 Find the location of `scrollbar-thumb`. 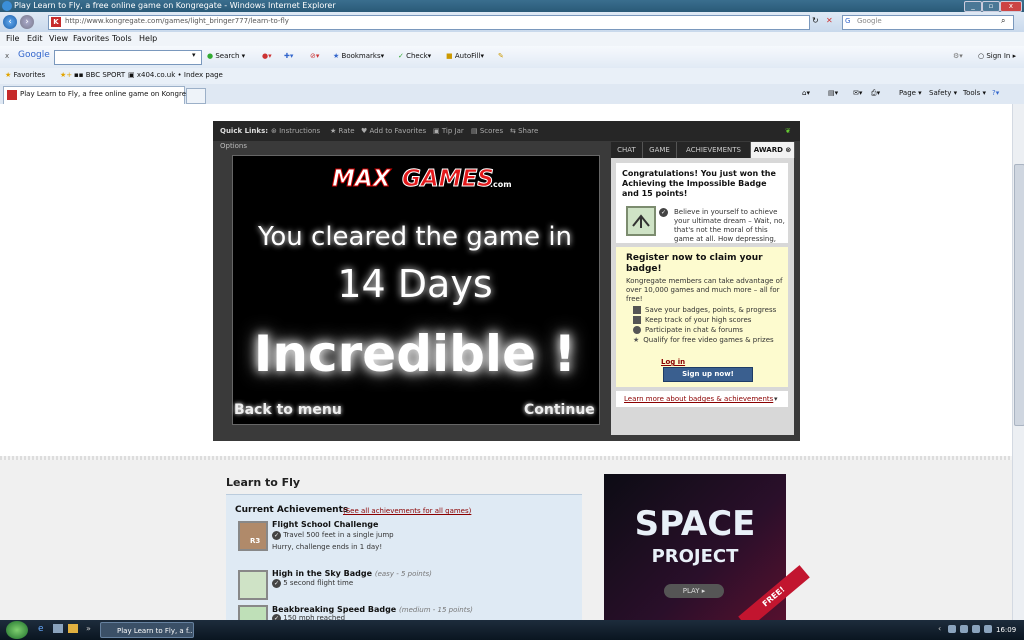

scrollbar-thumb is located at coordinates (1019, 295).